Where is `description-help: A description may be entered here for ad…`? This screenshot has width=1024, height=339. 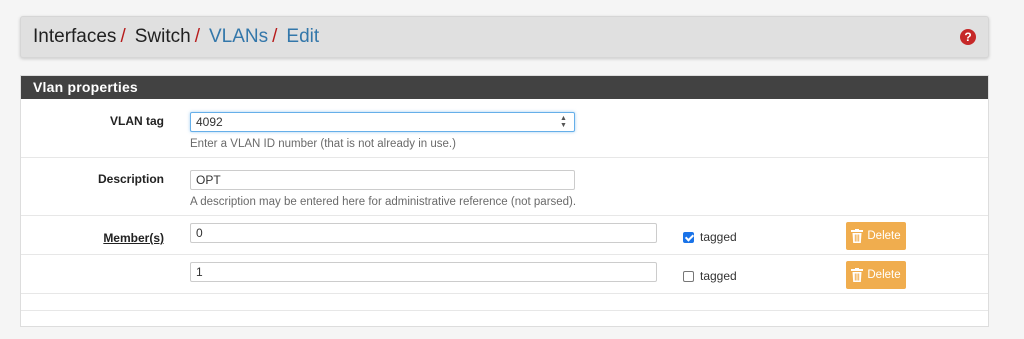
description-help: A description may be entered here for ad… is located at coordinates (383, 202).